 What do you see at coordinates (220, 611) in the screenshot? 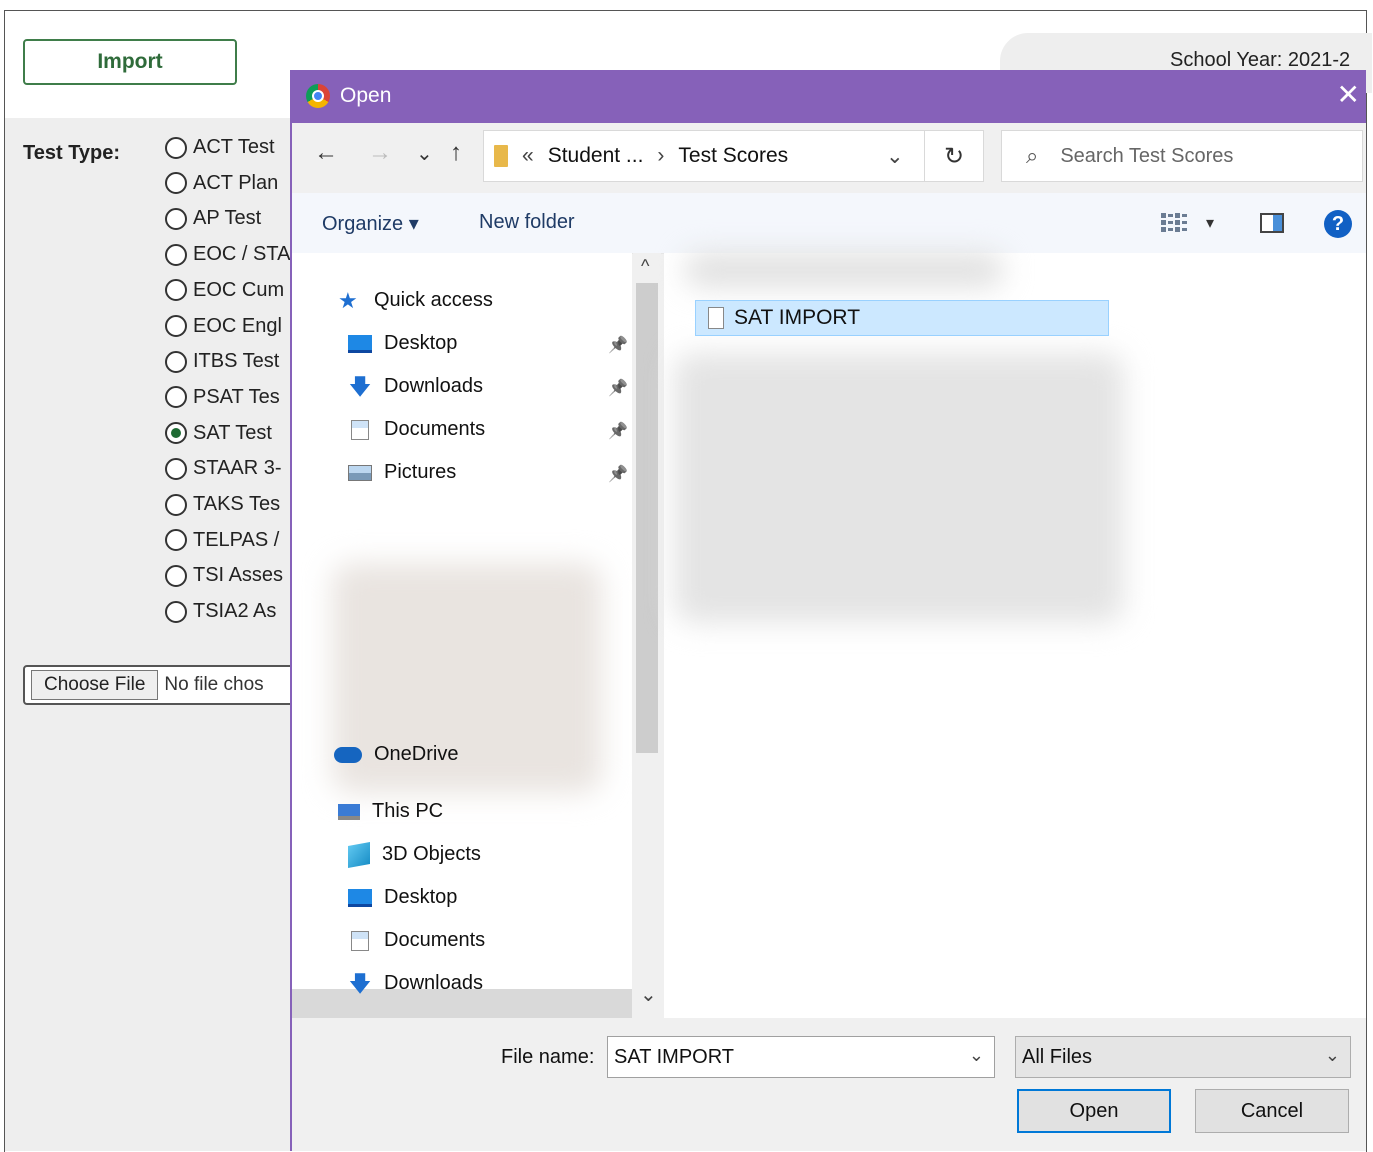
I see `test-type-option: TSIA2 As` at bounding box center [220, 611].